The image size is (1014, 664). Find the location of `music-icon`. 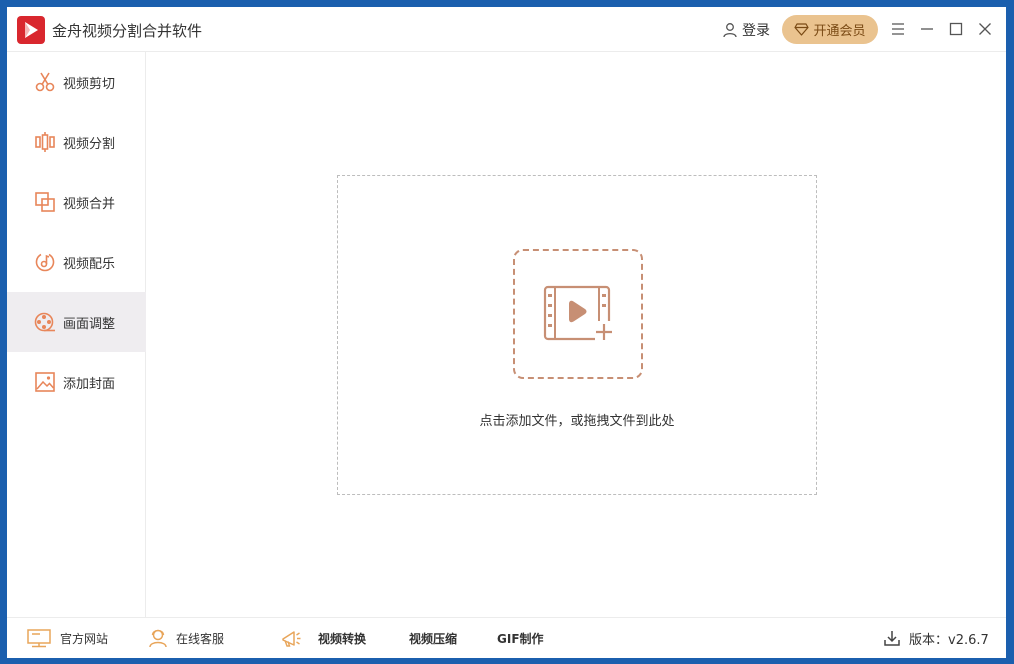

music-icon is located at coordinates (45, 262).